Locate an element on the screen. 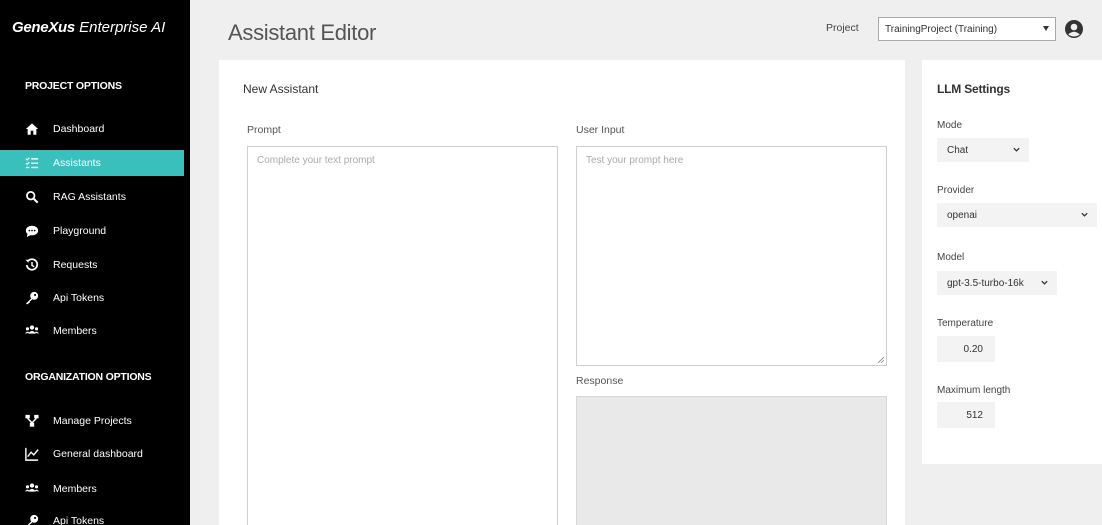  user-avatar-icon is located at coordinates (1074, 29).